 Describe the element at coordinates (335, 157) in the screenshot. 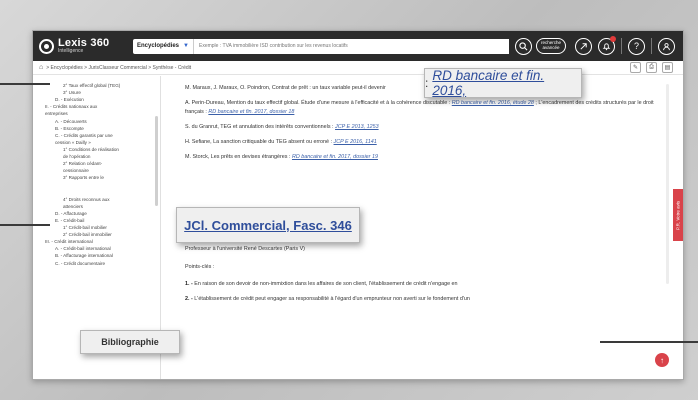

I see `reference-link: RD bancaire et fin. 2017, dossier 19` at that location.